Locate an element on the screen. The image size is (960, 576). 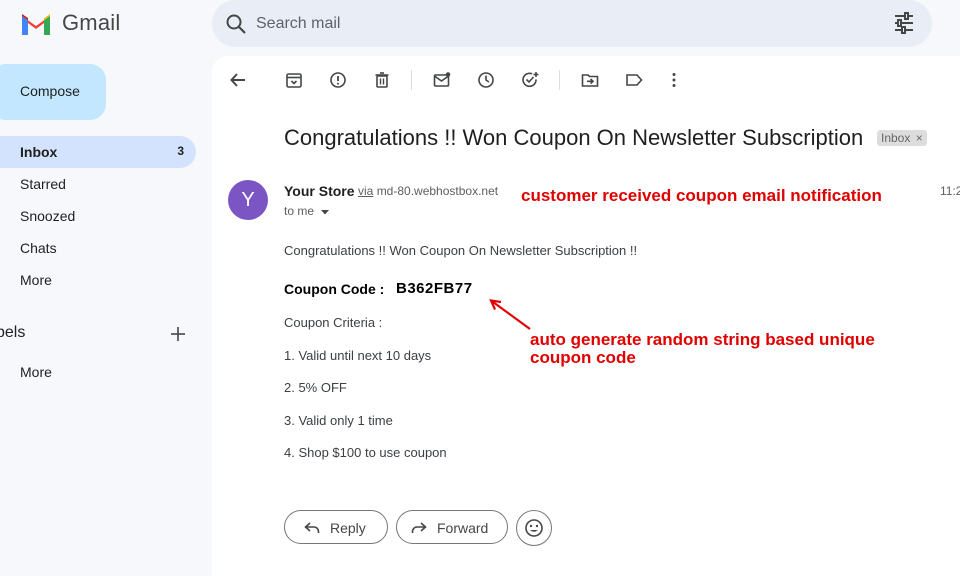
sender-name: Your Store is located at coordinates (319, 191).